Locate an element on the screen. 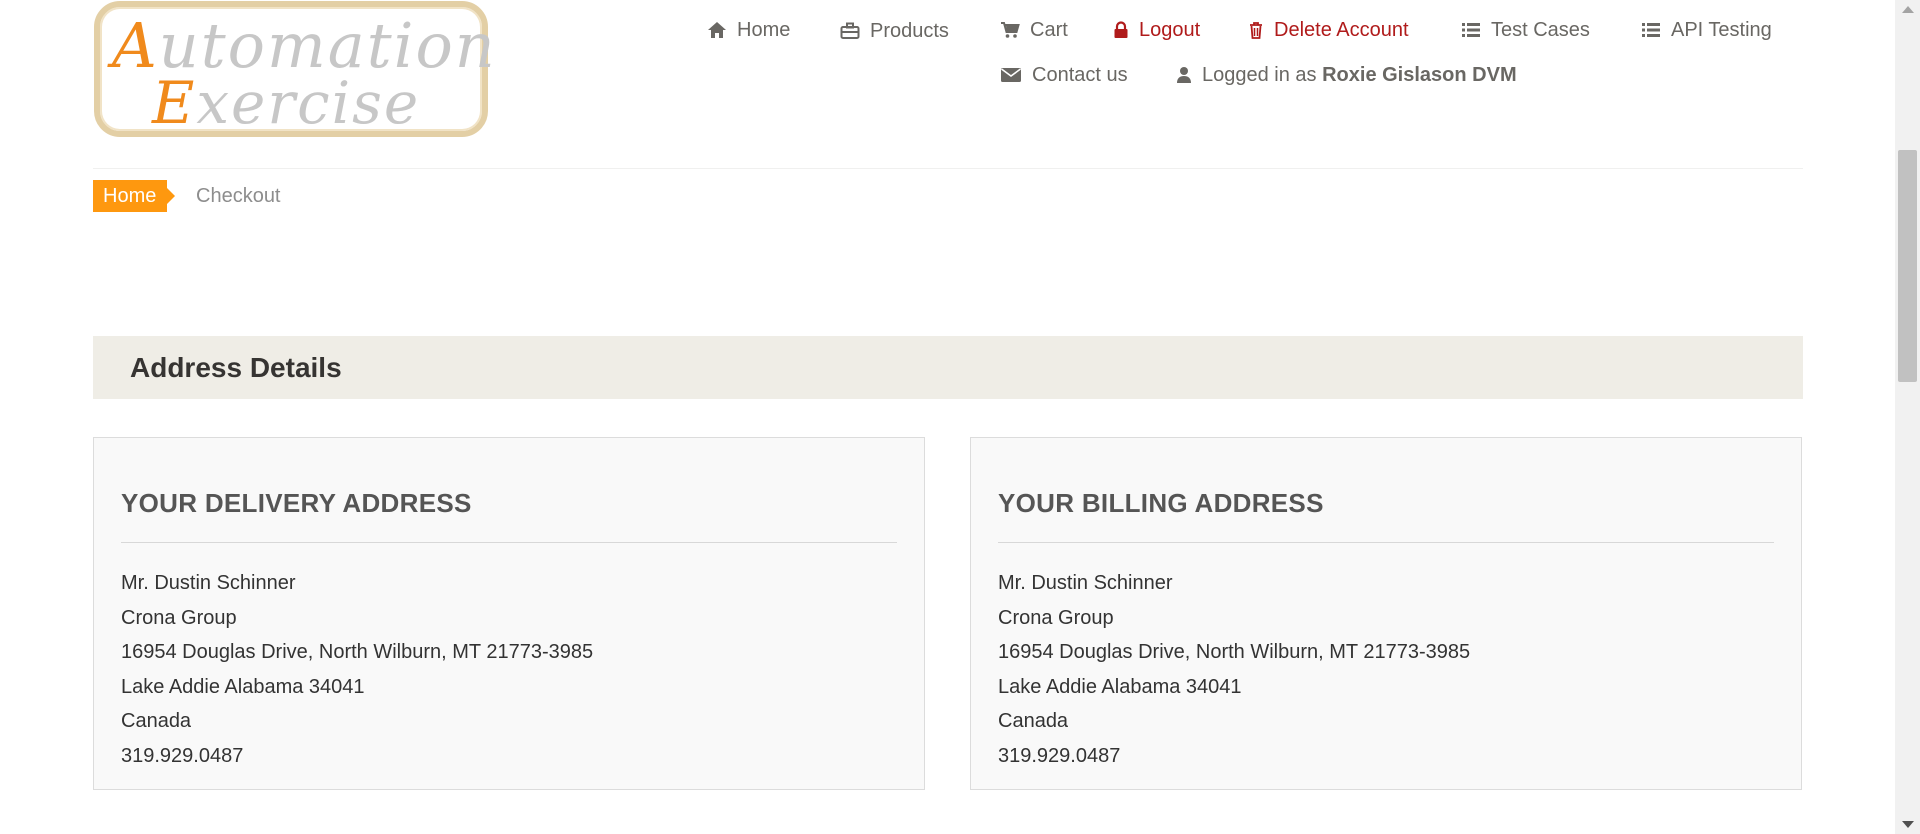 This screenshot has width=1920, height=834. nav-logout: Logout is located at coordinates (1156, 30).